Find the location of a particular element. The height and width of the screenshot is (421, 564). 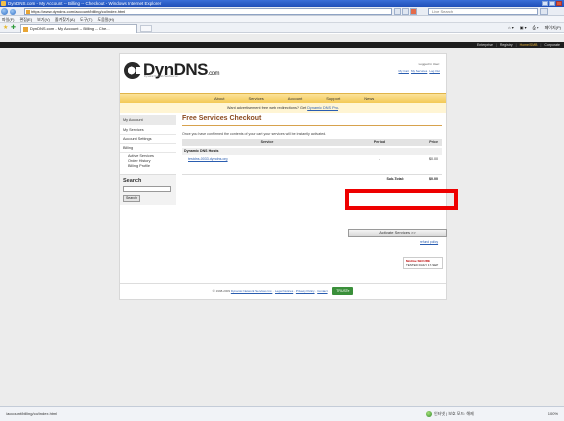

topnav-corporate: Corporate is located at coordinates (552, 45).